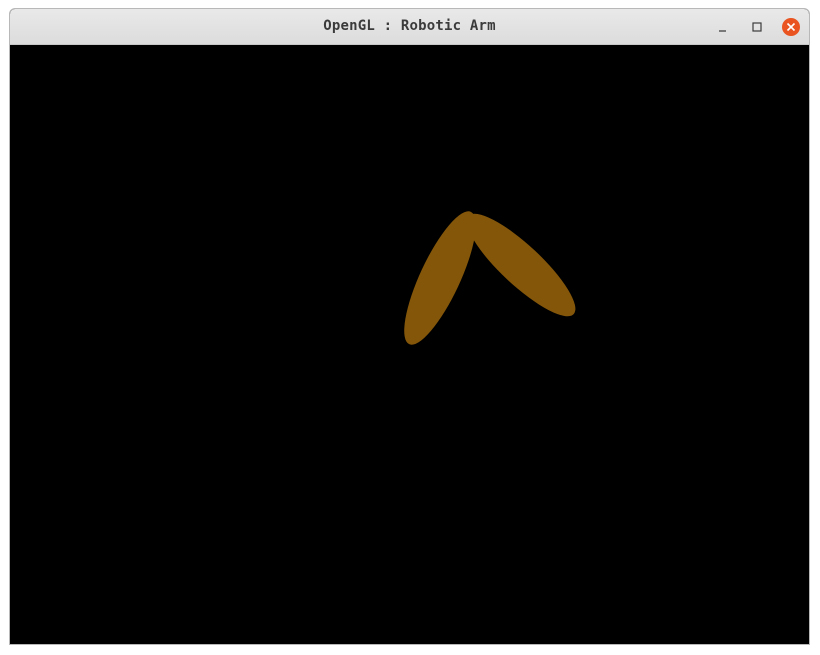 The width and height of the screenshot is (820, 655). I want to click on minimize-icon, so click(722, 31).